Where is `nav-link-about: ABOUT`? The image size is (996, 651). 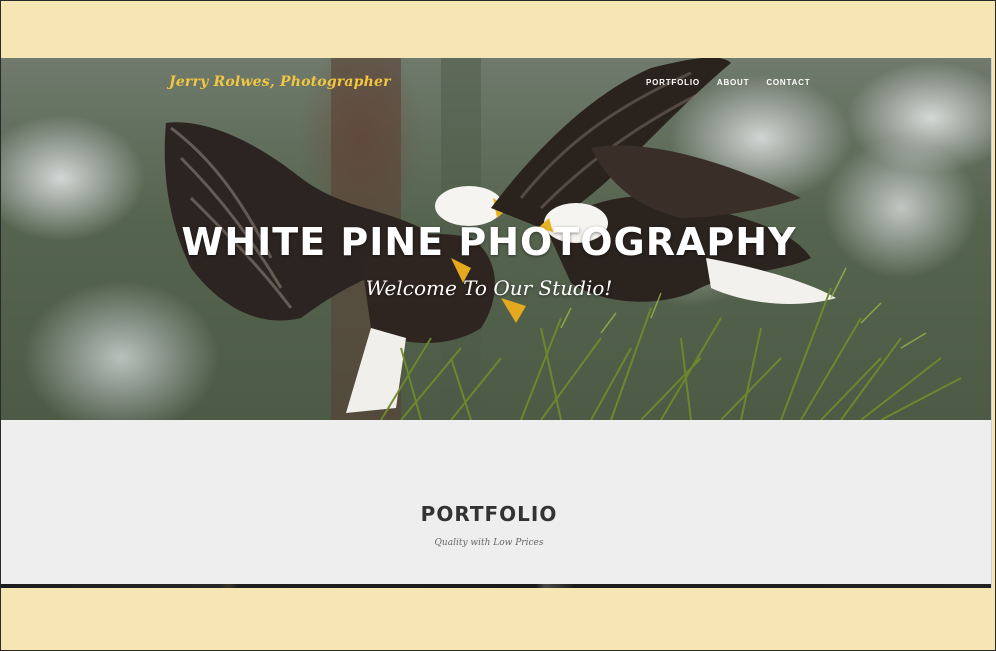 nav-link-about: ABOUT is located at coordinates (733, 82).